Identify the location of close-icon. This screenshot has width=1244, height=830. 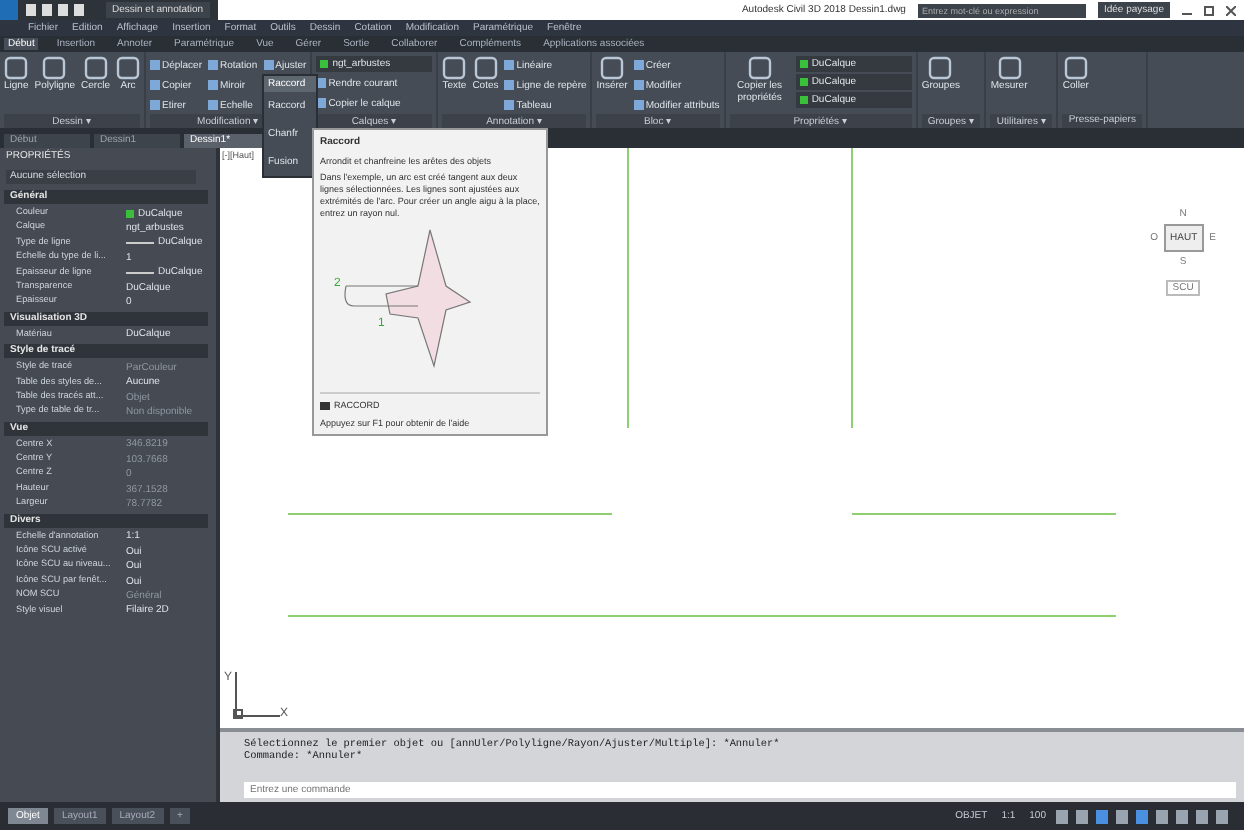
(1231, 10).